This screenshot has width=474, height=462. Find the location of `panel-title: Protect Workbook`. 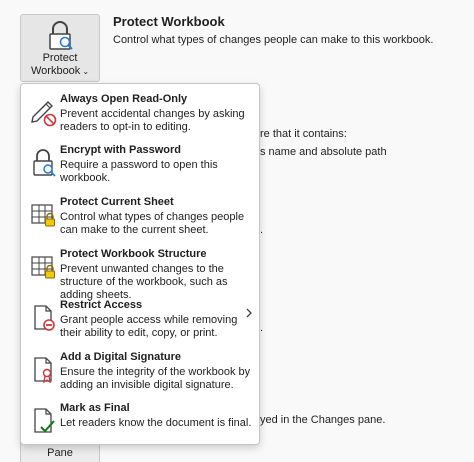

panel-title: Protect Workbook is located at coordinates (169, 21).